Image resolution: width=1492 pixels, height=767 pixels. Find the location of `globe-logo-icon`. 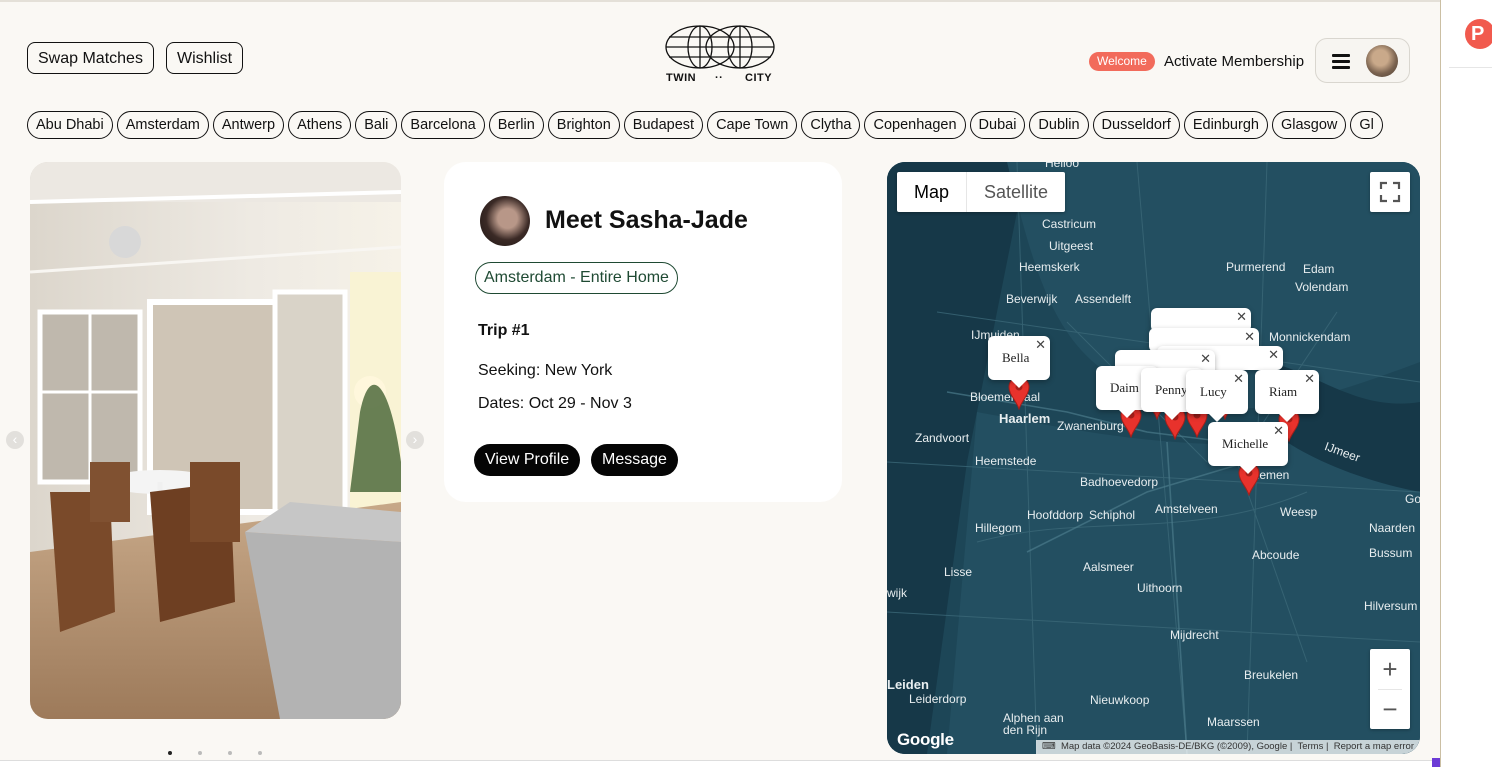

globe-logo-icon is located at coordinates (720, 47).